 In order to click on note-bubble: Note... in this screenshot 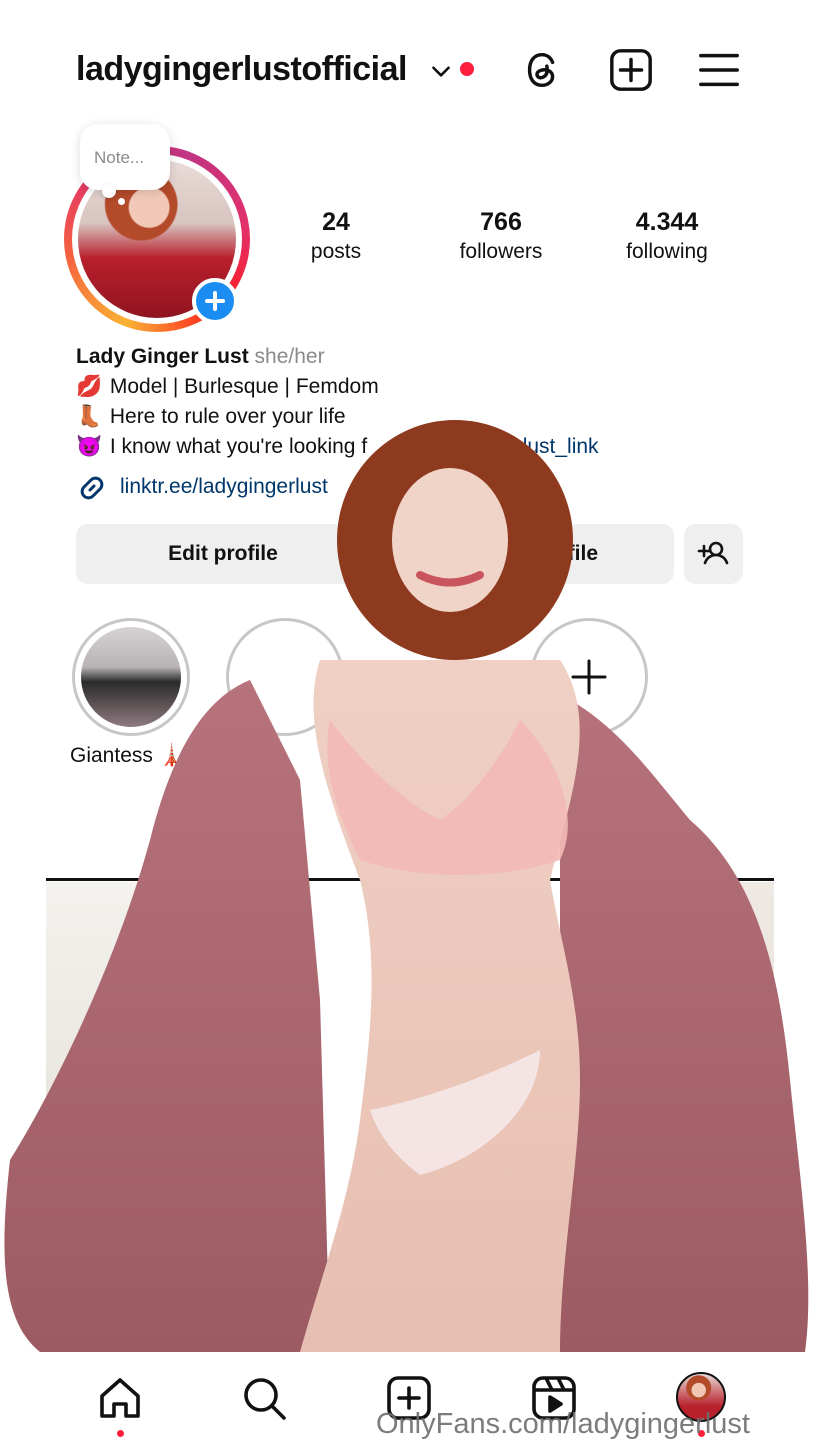, I will do `click(125, 157)`.